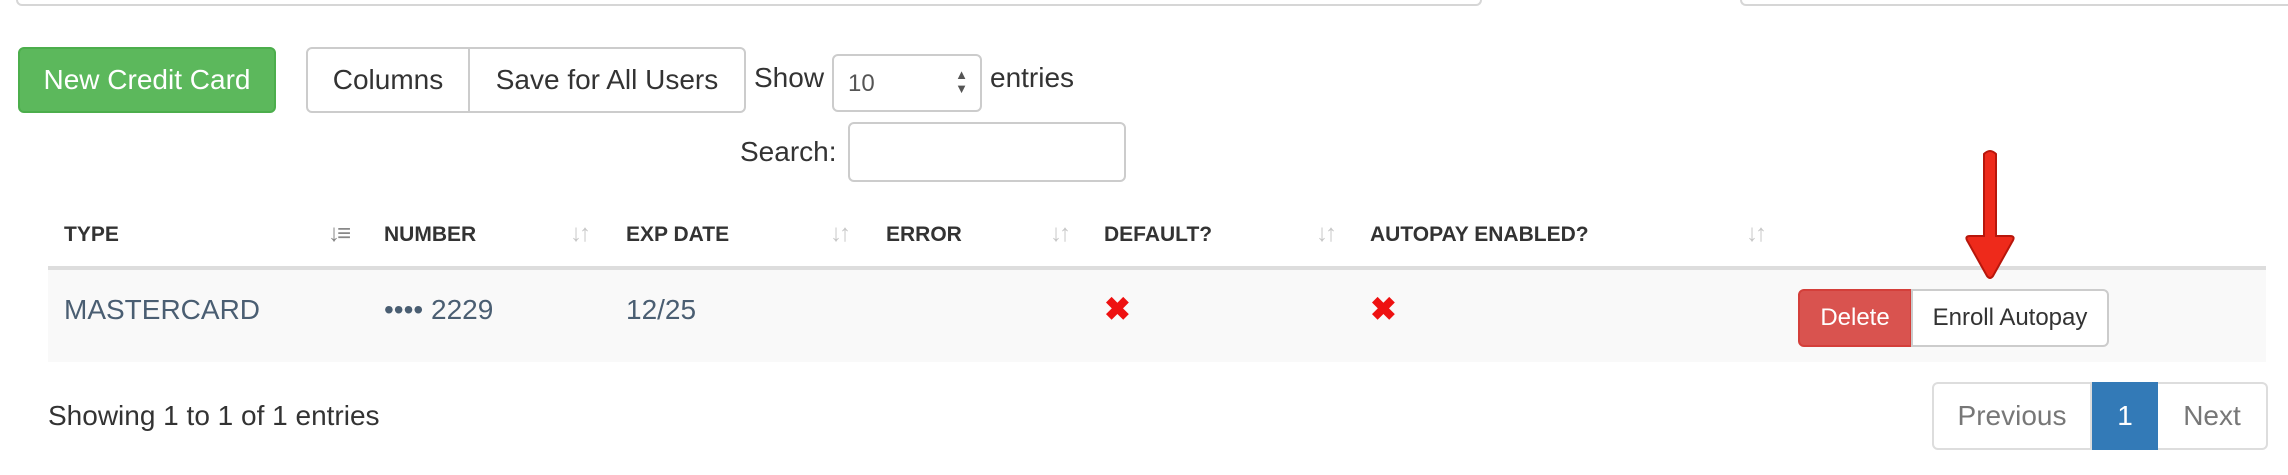 The image size is (2288, 475). Describe the element at coordinates (214, 415) in the screenshot. I see `table-info: Showing 1 to 1 of 1 entries` at that location.